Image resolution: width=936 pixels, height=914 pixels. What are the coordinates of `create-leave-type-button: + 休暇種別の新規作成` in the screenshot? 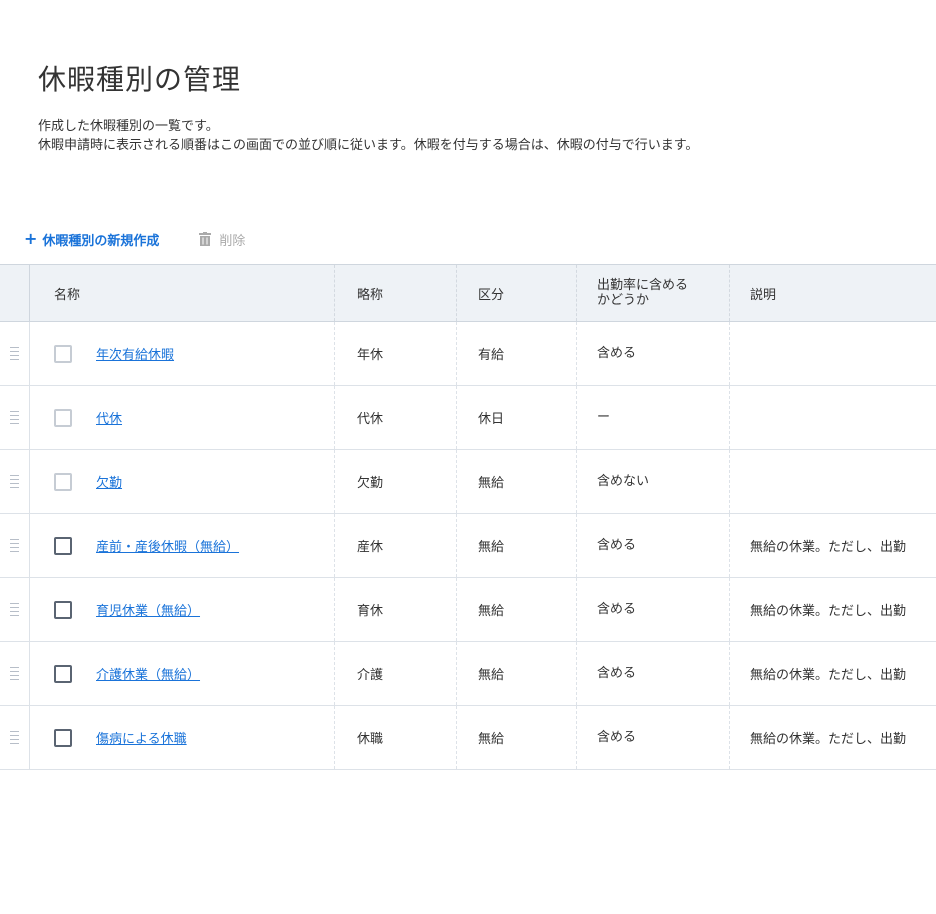 It's located at (91, 239).